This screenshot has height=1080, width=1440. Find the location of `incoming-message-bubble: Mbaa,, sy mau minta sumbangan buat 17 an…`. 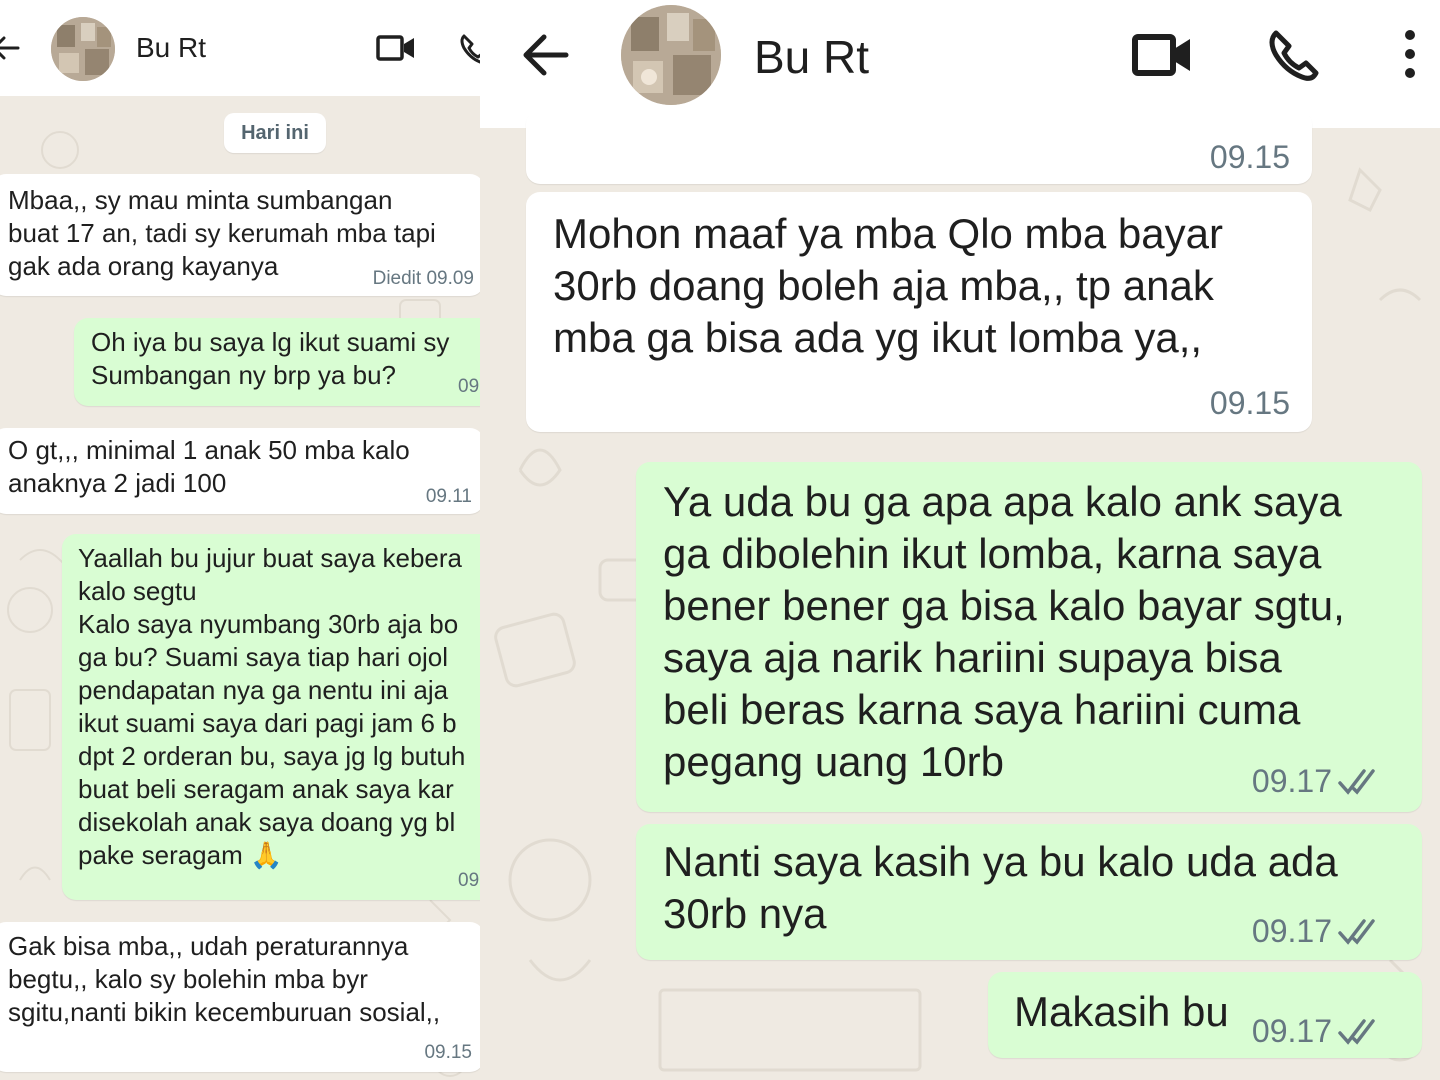

incoming-message-bubble: Mbaa,, sy mau minta sumbangan buat 17 an… is located at coordinates (240, 235).